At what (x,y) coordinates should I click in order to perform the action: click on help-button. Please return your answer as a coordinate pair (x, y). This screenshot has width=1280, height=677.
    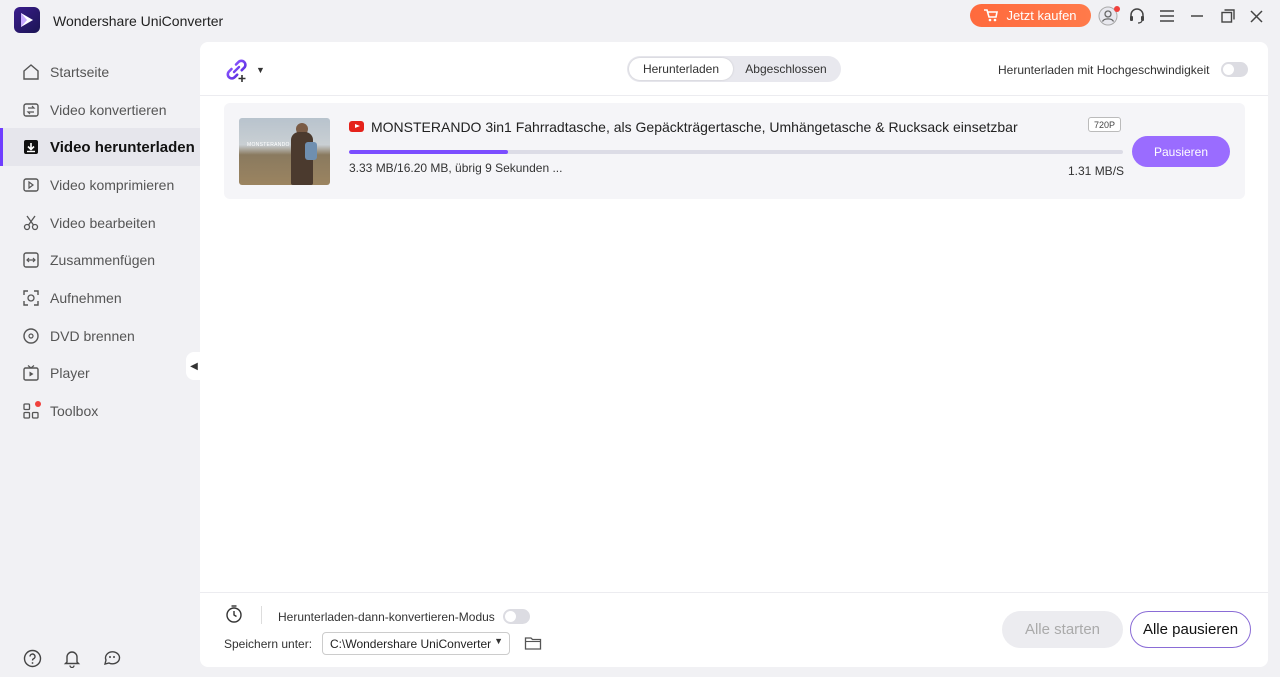
    Looking at the image, I should click on (32, 658).